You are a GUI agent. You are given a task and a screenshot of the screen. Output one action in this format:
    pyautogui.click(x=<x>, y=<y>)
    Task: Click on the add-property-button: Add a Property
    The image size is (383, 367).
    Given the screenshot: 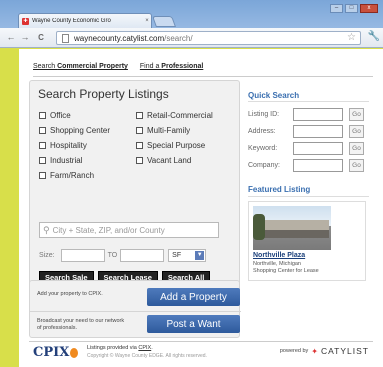 What is the action you would take?
    pyautogui.click(x=193, y=297)
    